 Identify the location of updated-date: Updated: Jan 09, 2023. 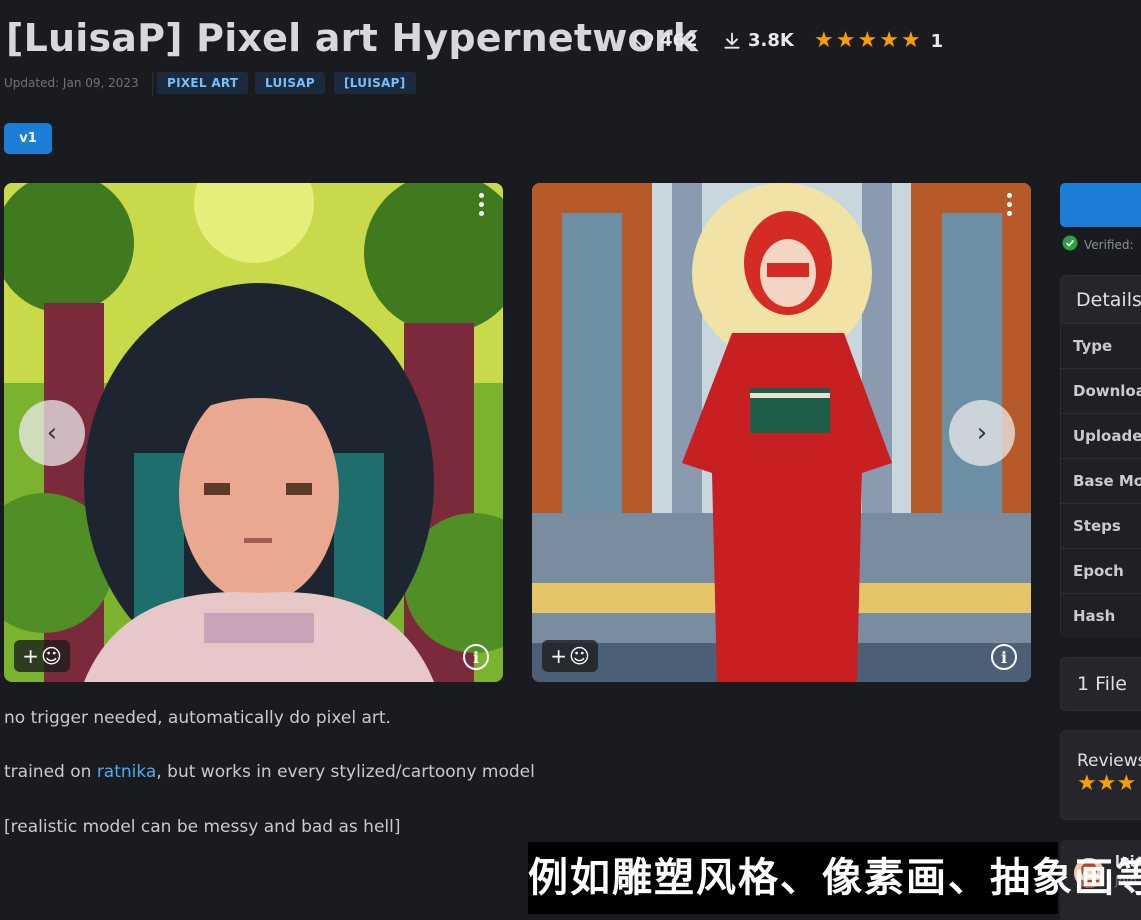
(71, 83).